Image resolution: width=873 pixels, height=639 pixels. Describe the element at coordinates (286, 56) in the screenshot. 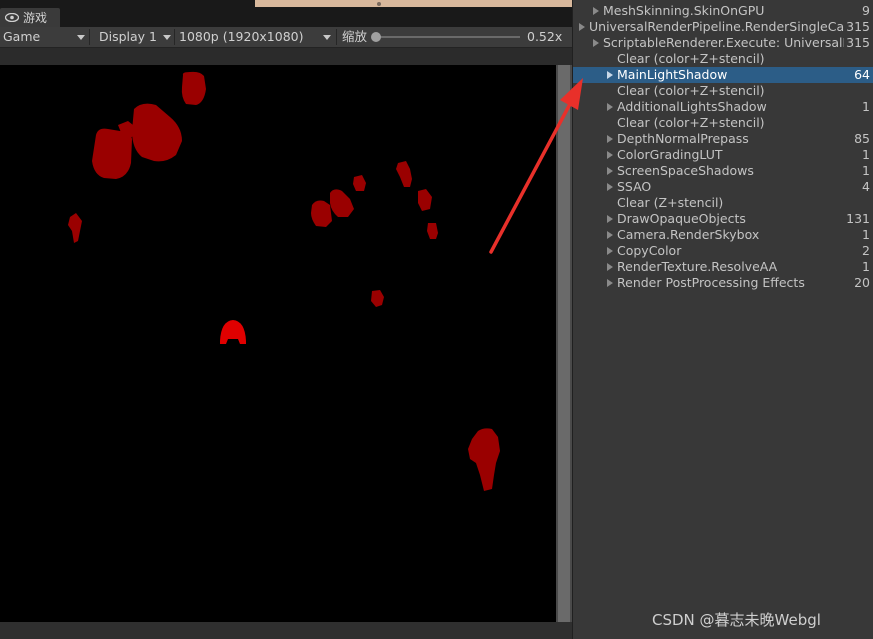

I see `viewport-gutter` at that location.